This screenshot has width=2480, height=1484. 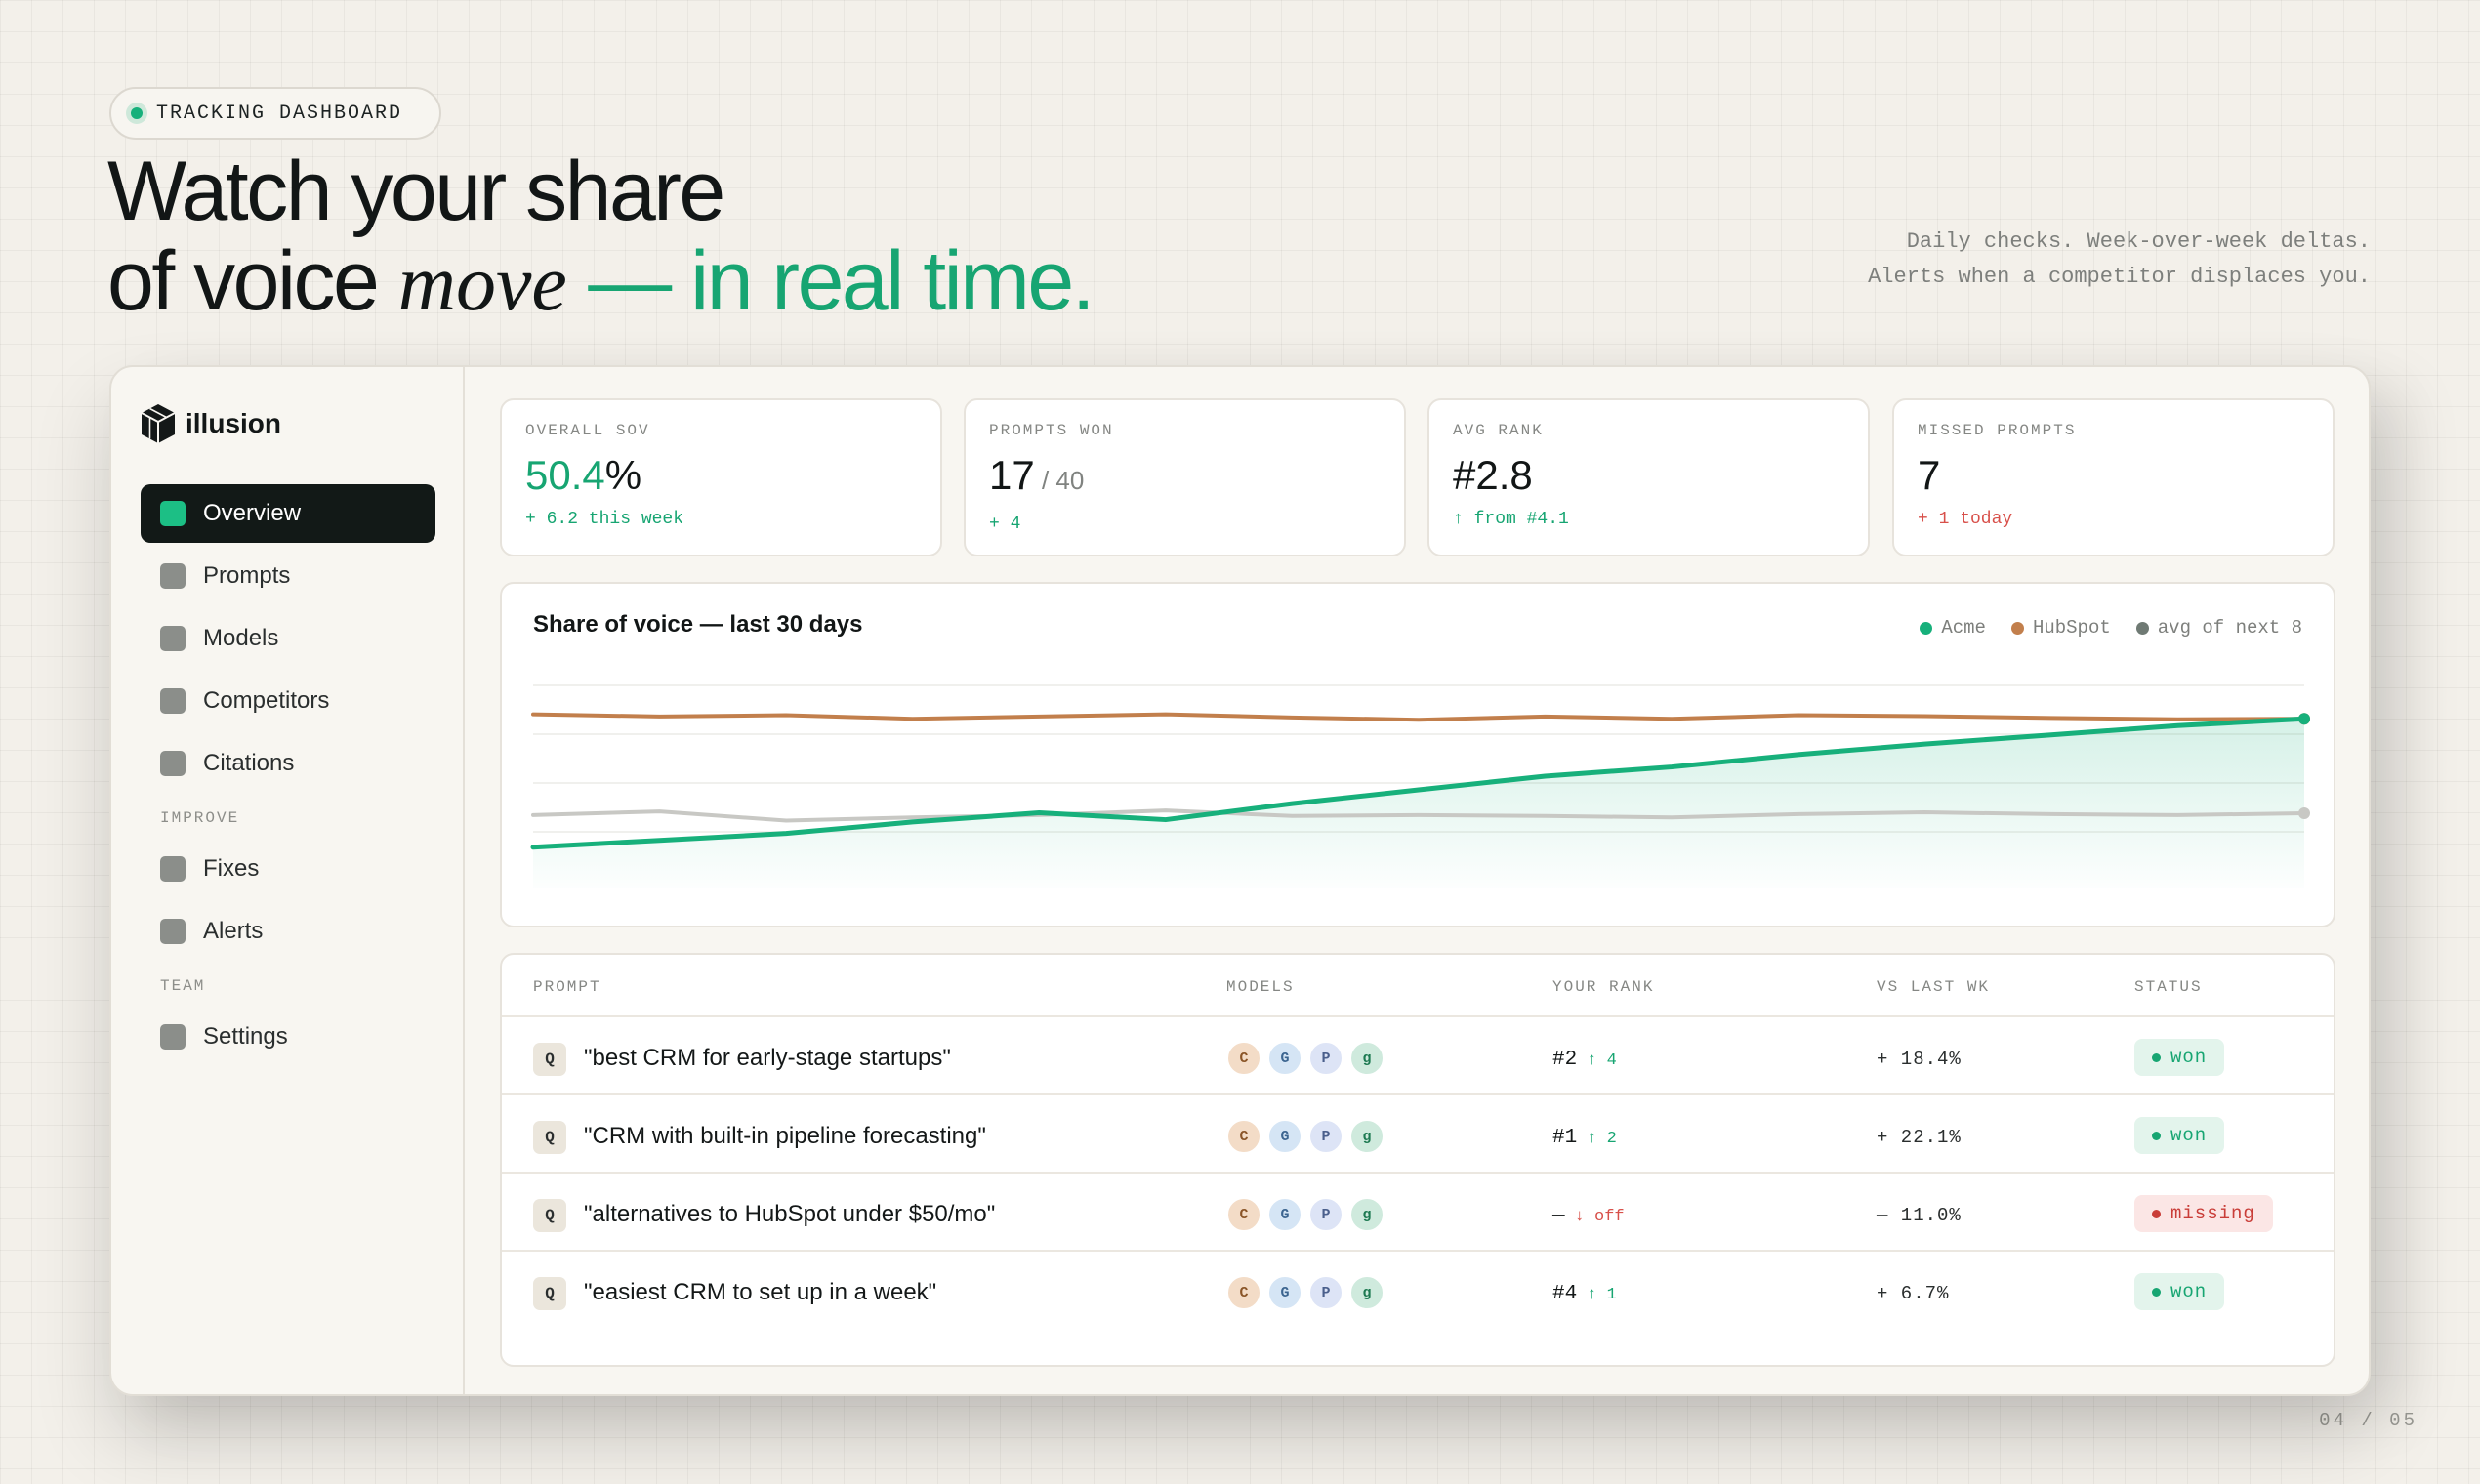 I want to click on legend-label: avg of next 8, so click(x=2229, y=628).